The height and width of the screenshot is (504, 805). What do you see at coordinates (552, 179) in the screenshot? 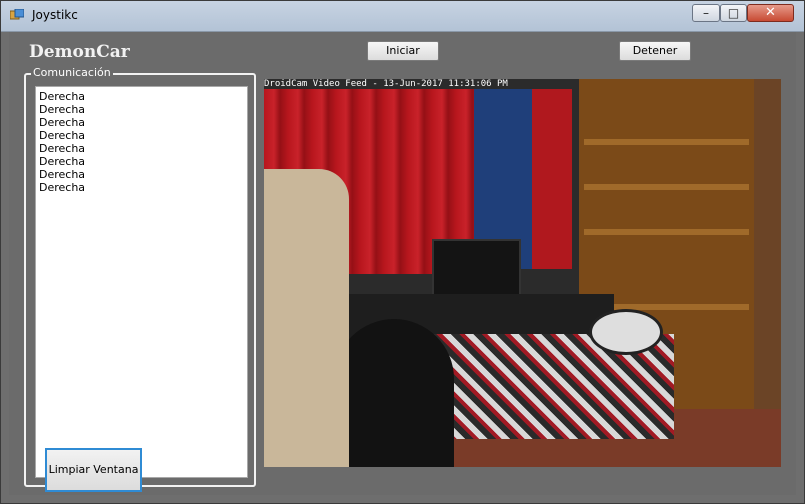
I see `video-curtain` at bounding box center [552, 179].